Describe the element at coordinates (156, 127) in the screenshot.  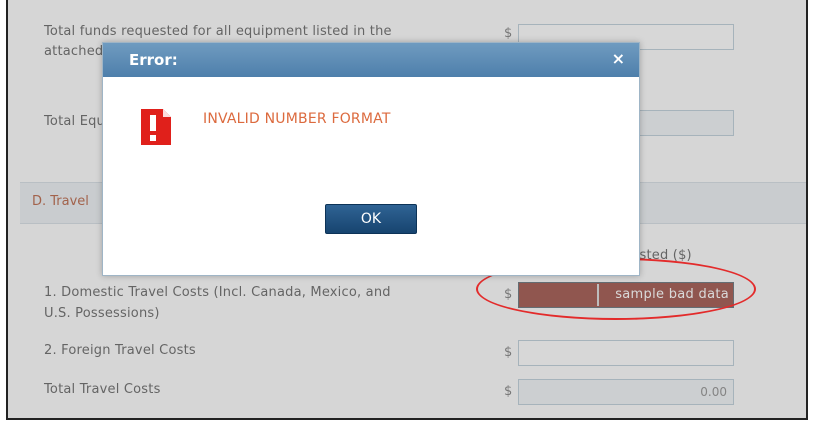
I see `error-document-icon` at that location.